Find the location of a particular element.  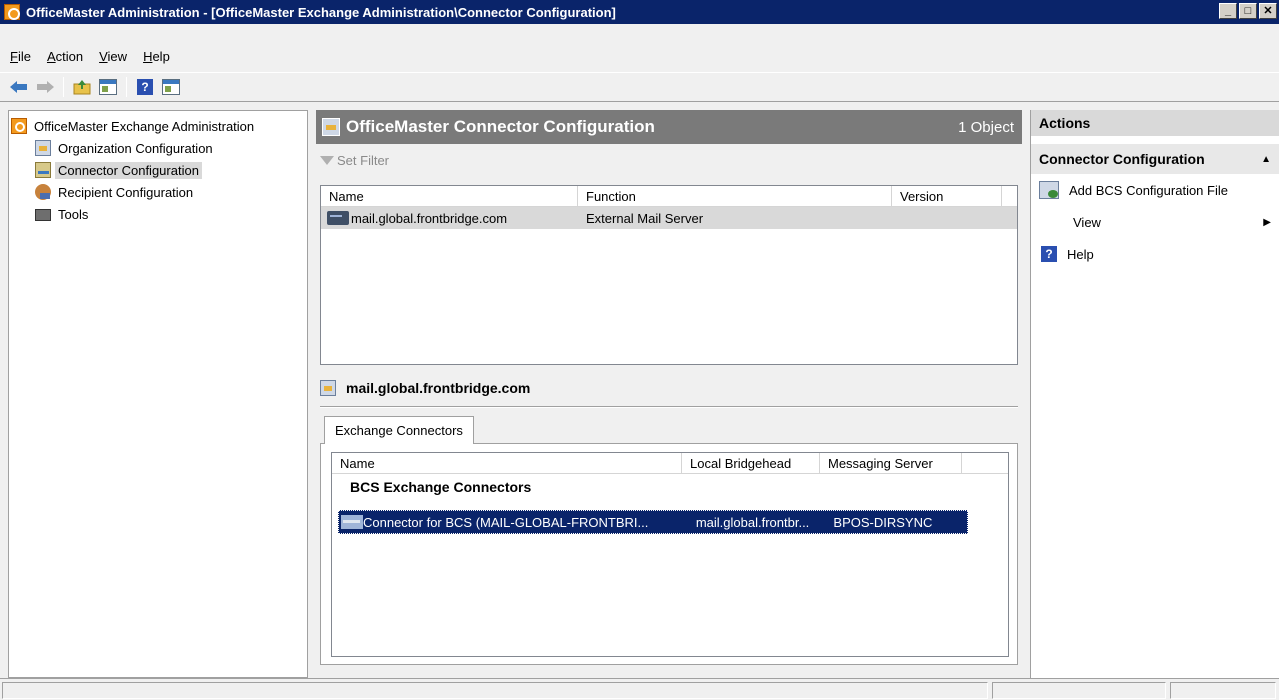

tree-item-root: OfficeMaster Exchange Administration is located at coordinates (158, 126).